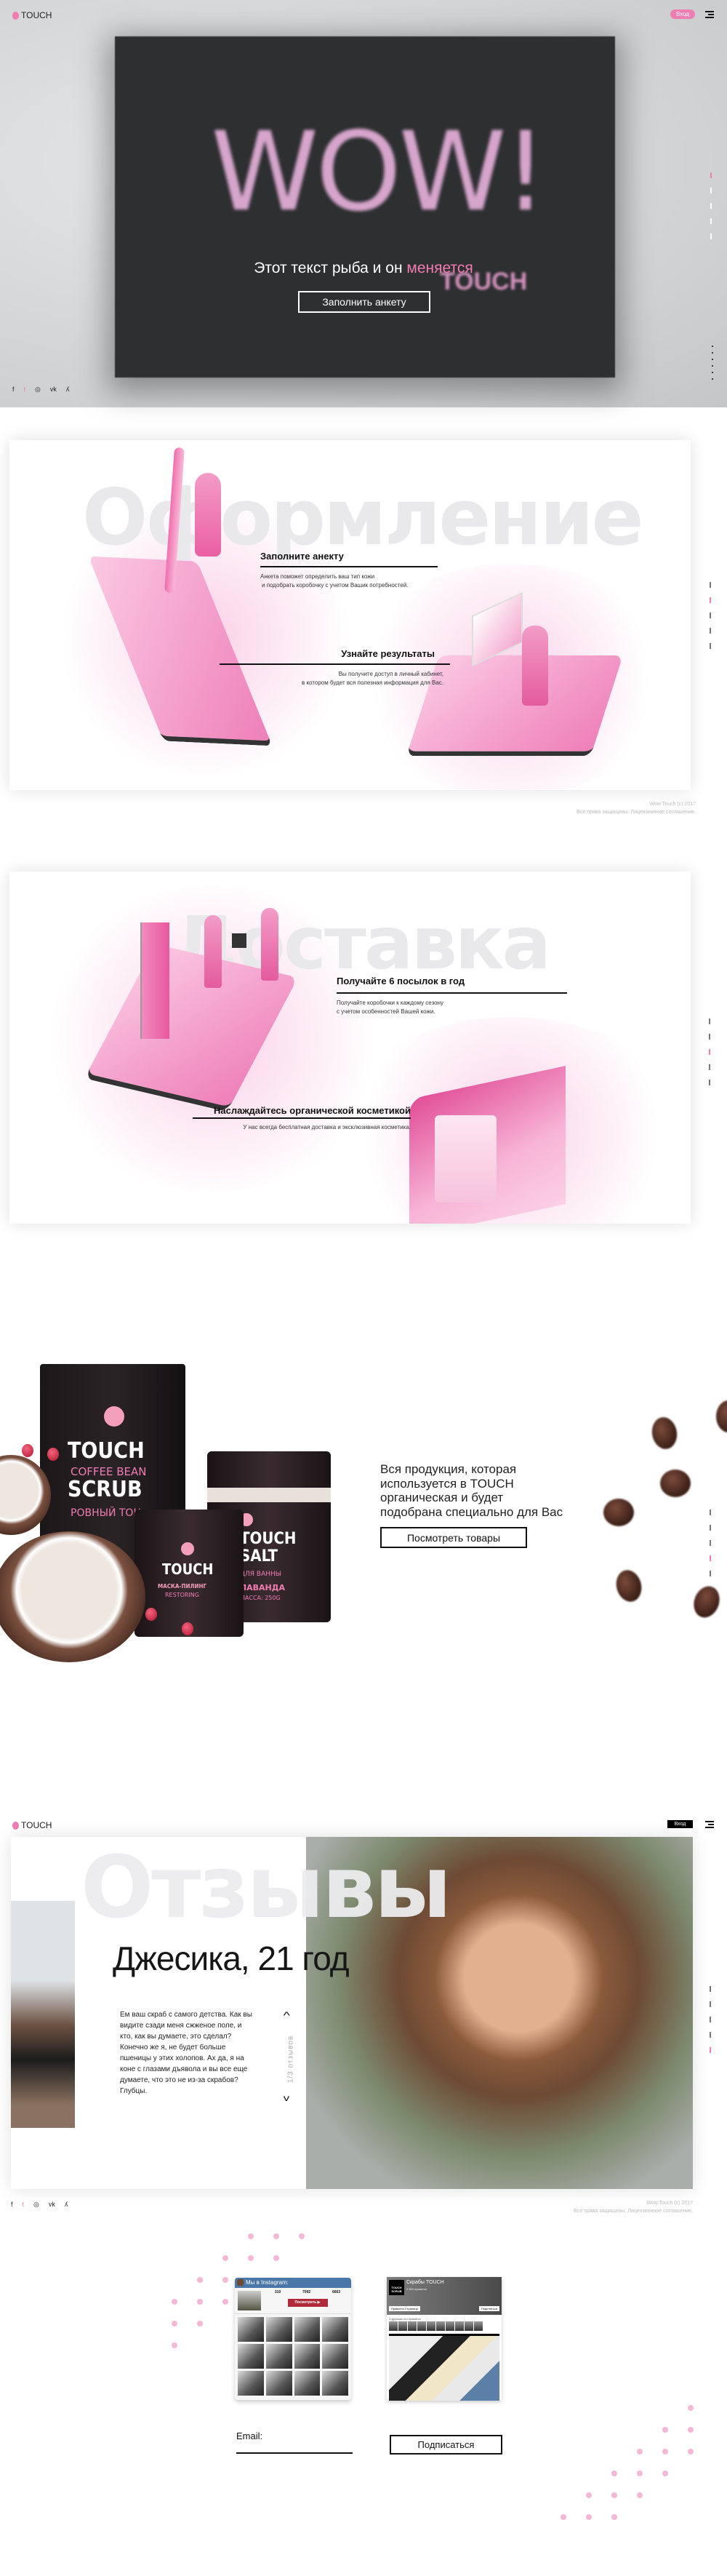 This screenshot has height=2576, width=727. Describe the element at coordinates (390, 1003) in the screenshot. I see `step-text: Получайте коробочки к каждому сезону` at that location.